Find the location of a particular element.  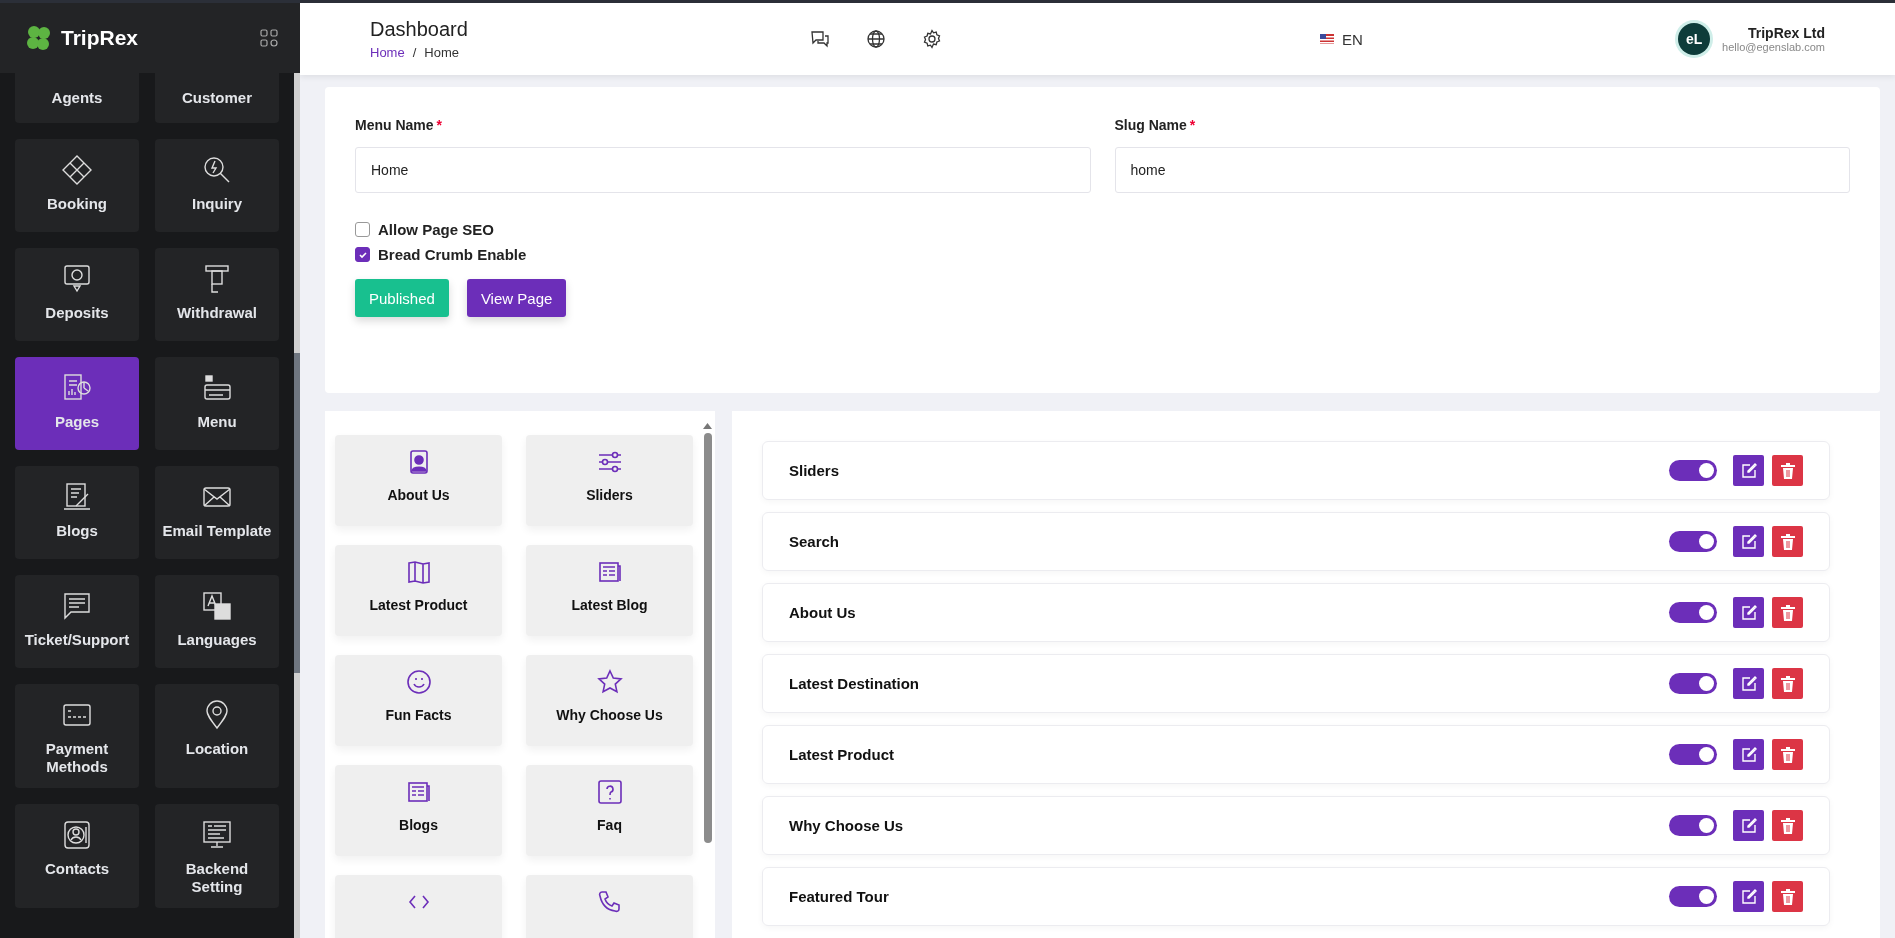

language-selector: EN is located at coordinates (1352, 39).